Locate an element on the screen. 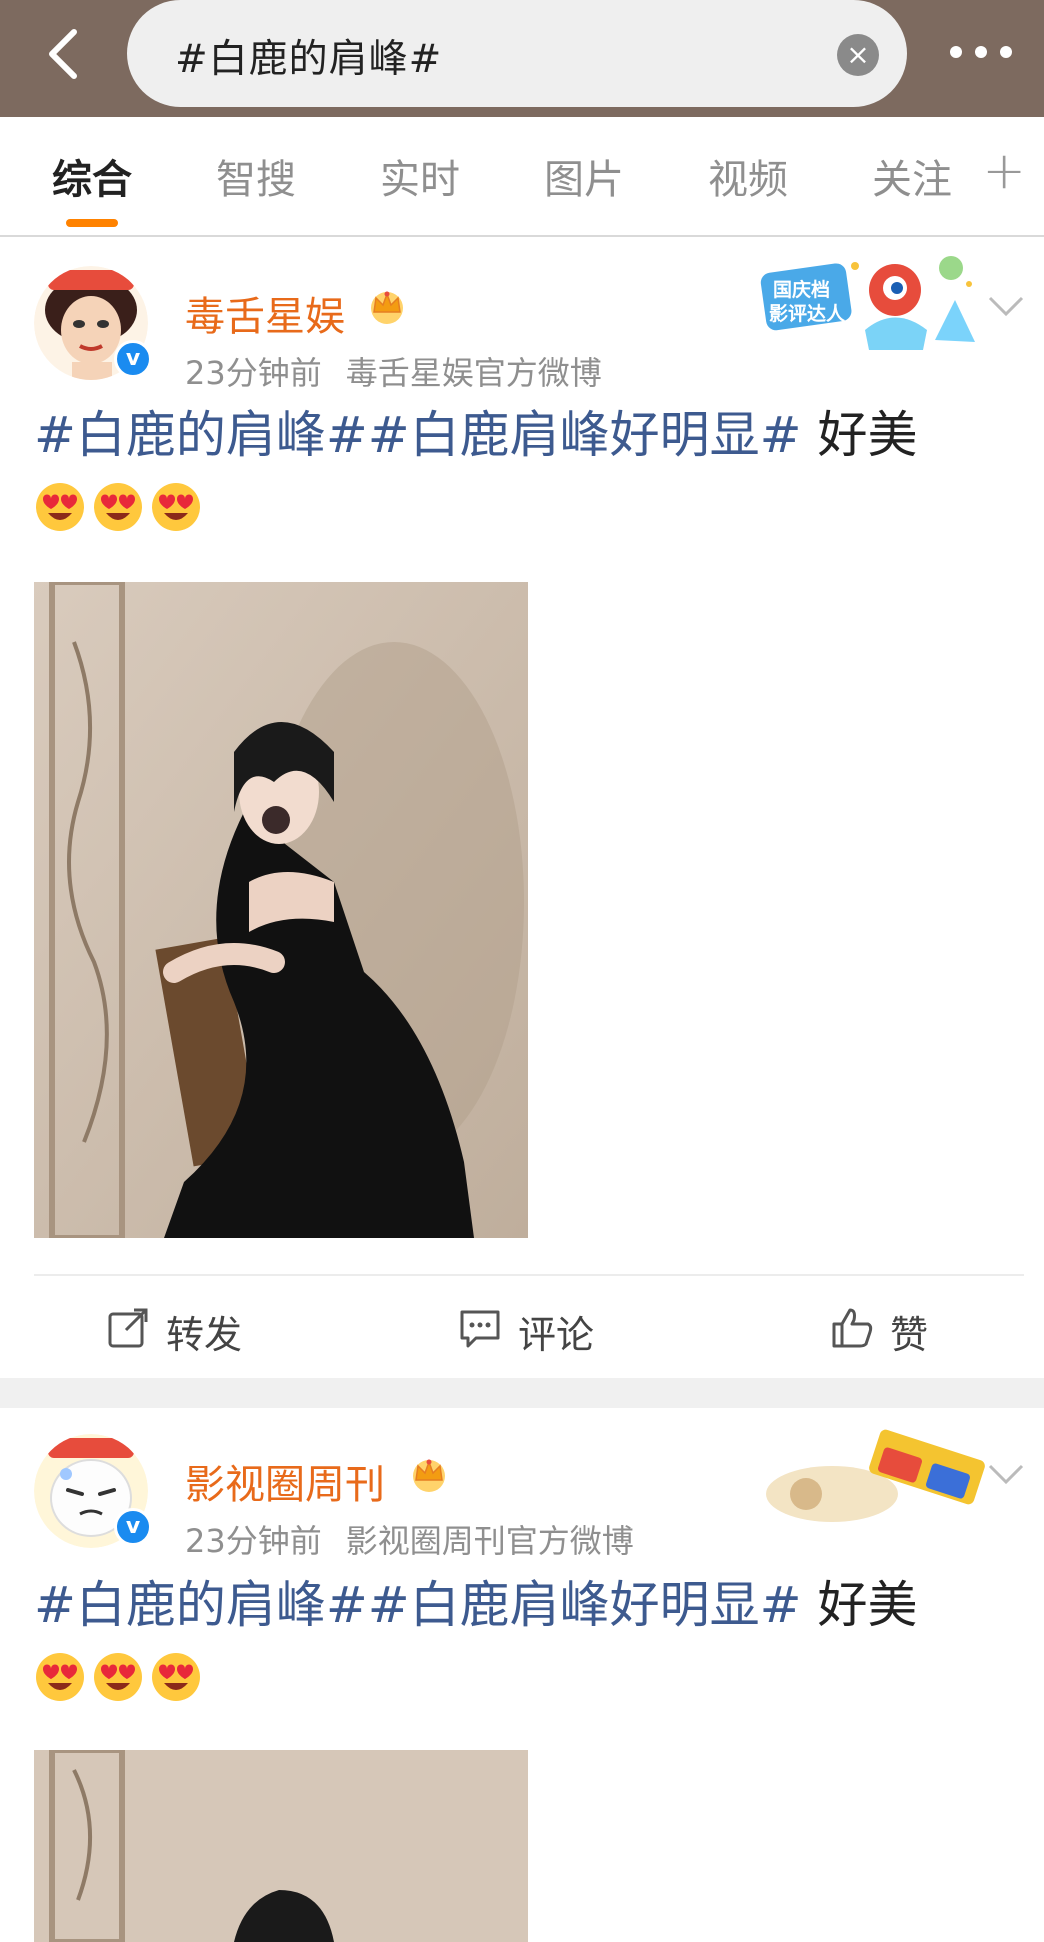 This screenshot has height=1942, width=1044. thumbs-up-icon is located at coordinates (852, 1328).